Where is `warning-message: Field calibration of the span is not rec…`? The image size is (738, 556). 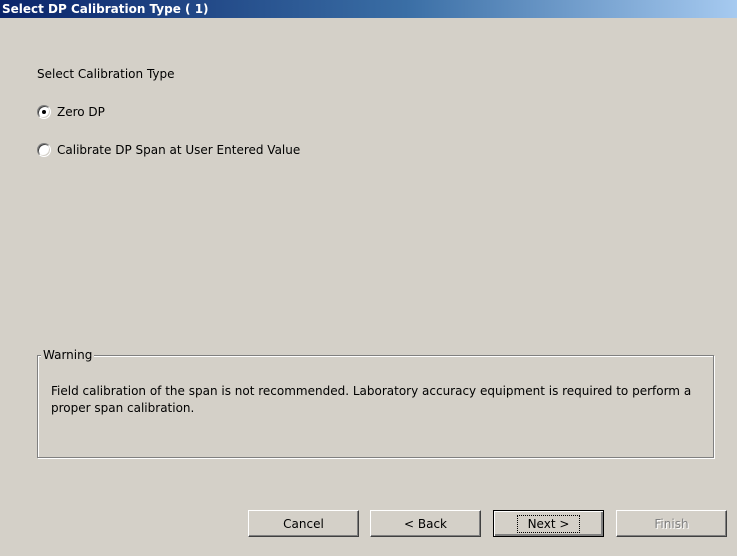 warning-message: Field calibration of the span is not rec… is located at coordinates (371, 399).